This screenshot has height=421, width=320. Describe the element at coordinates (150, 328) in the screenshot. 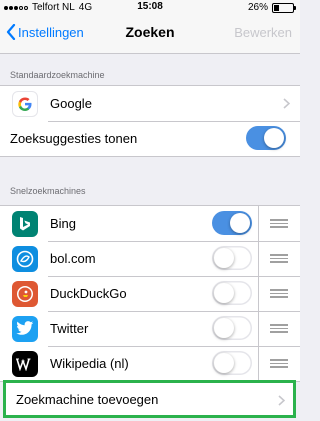

I see `quick-engine-row: Twitter` at that location.